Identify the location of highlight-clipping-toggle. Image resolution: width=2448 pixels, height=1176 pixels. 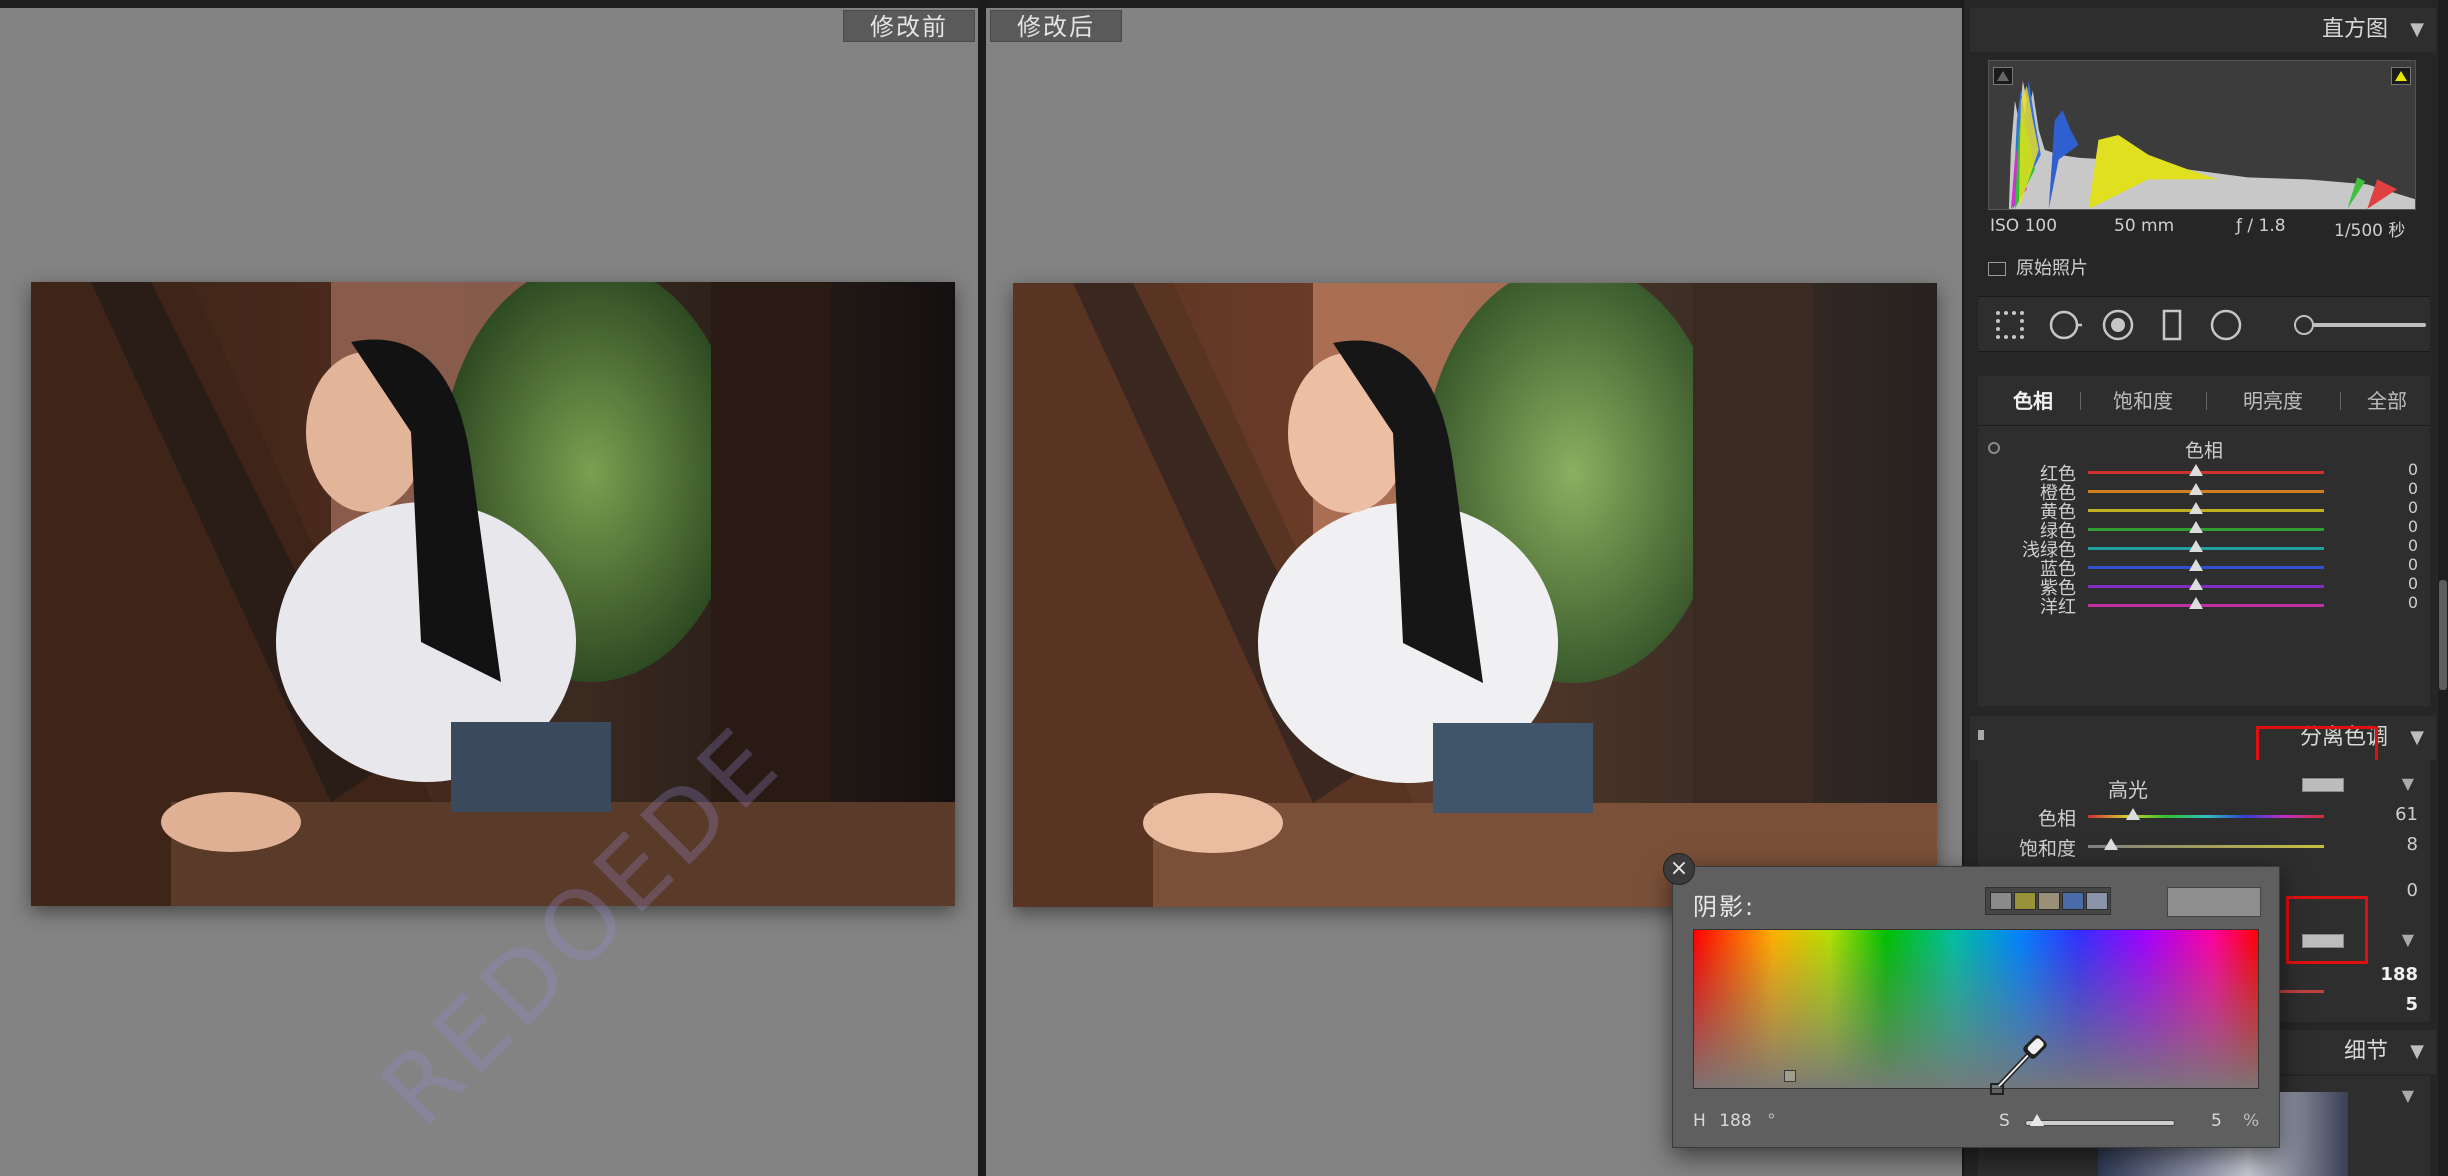
(2401, 76).